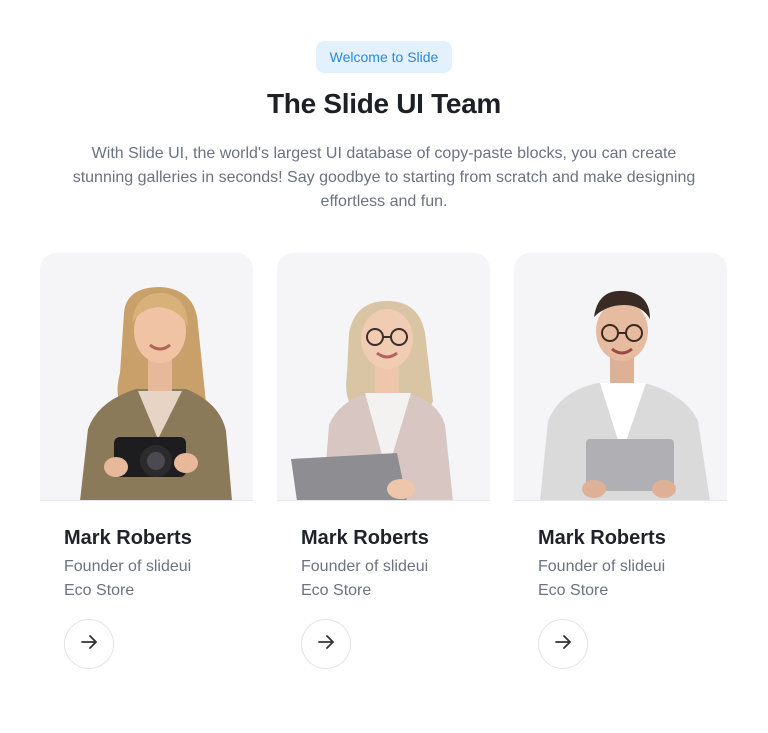 This screenshot has height=733, width=768. Describe the element at coordinates (384, 57) in the screenshot. I see `welcome-badge: Welcome to Slide` at that location.